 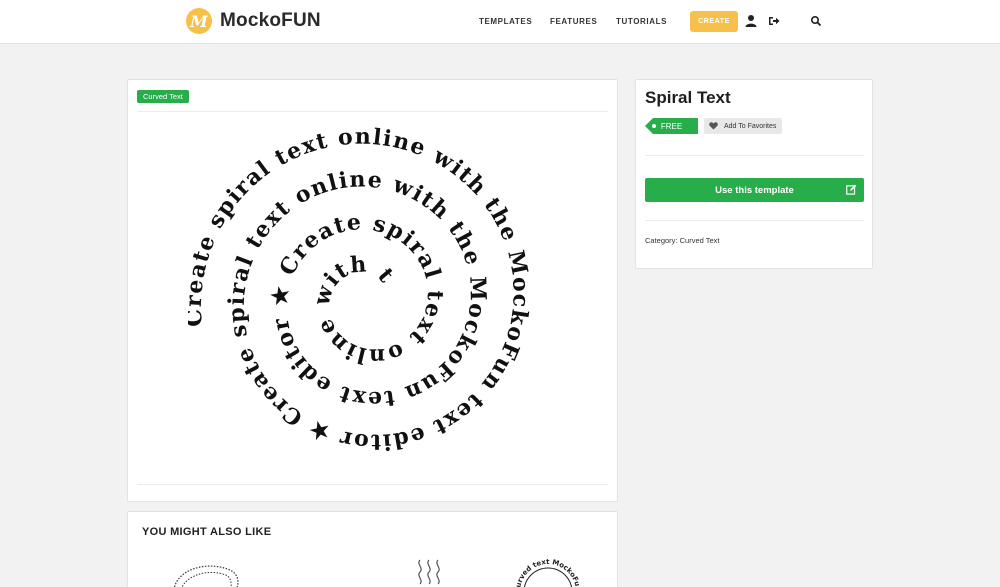 What do you see at coordinates (372, 549) in the screenshot?
I see `related-templates-card: YOU MIGHT ALSO LIKE curved text MockoFun` at bounding box center [372, 549].